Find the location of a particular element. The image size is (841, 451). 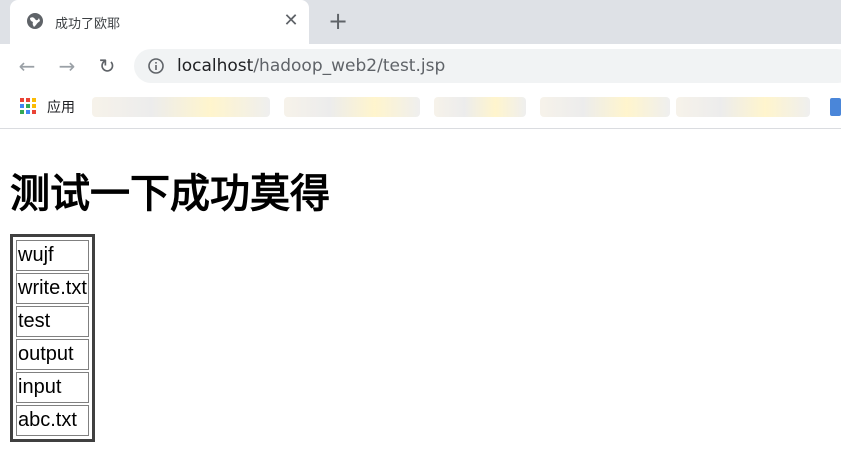

tab-title: 成功了欧耶 is located at coordinates (88, 24).